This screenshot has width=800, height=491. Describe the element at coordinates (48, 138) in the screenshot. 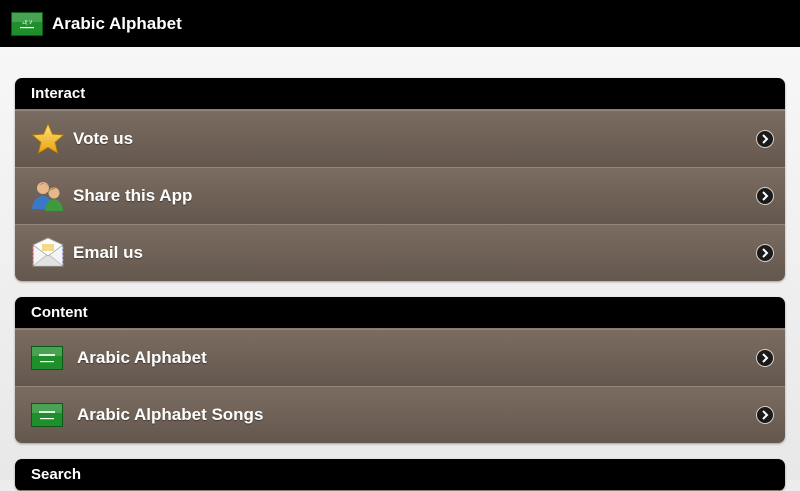

I see `star-icon` at that location.